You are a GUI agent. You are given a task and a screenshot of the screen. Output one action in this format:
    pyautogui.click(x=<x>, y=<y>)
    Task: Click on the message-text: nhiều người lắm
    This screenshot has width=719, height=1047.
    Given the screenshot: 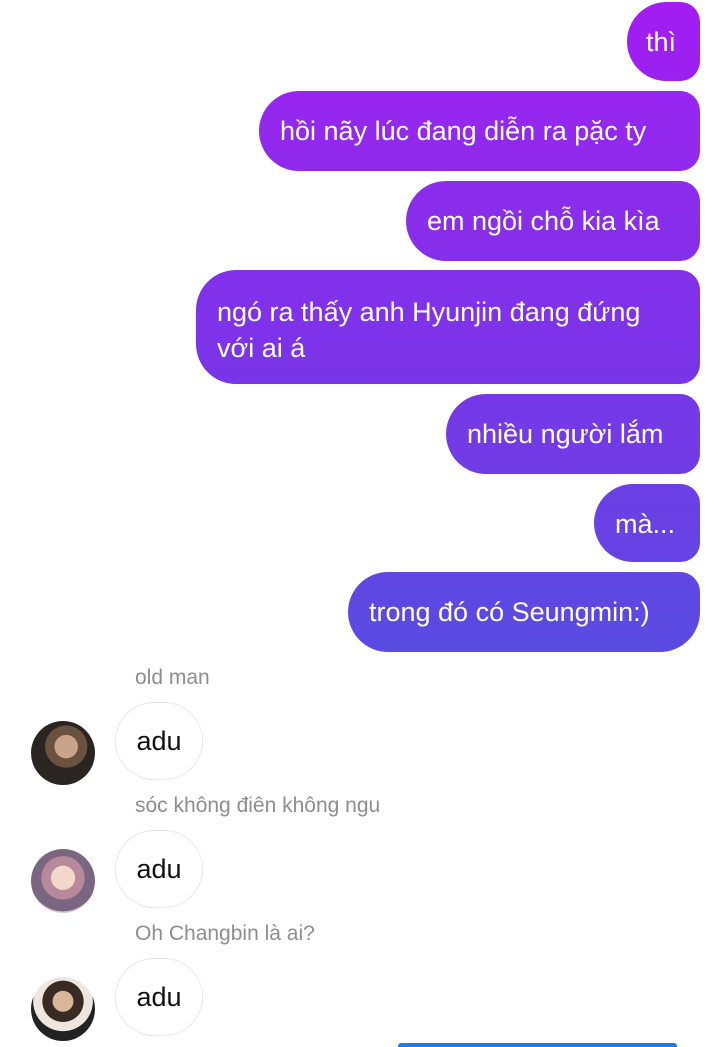 What is the action you would take?
    pyautogui.click(x=565, y=434)
    